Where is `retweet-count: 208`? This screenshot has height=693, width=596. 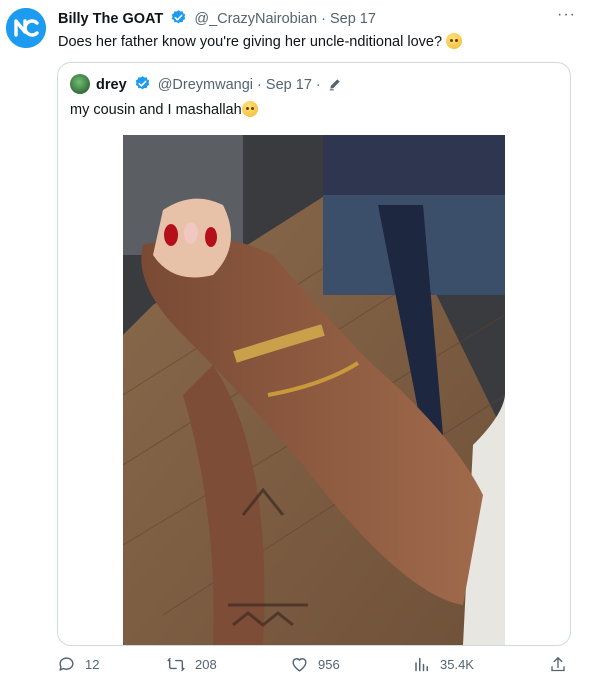
retweet-count: 208 is located at coordinates (206, 664).